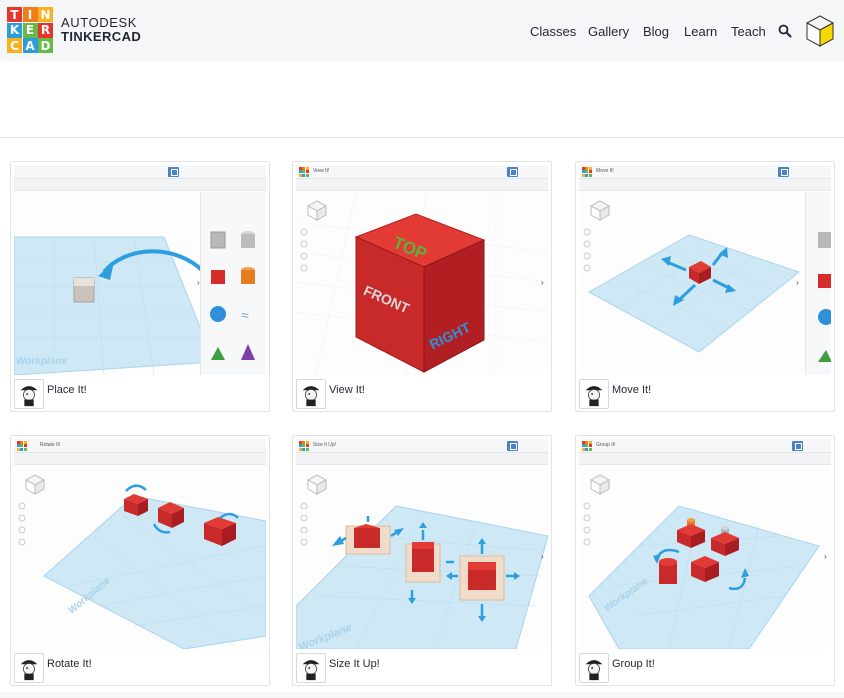 The image size is (844, 698). I want to click on design-title: Rotate It!, so click(50, 445).